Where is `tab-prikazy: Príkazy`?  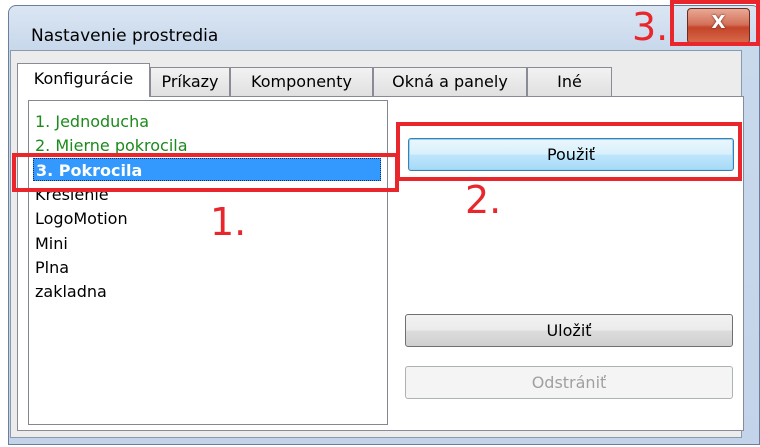 tab-prikazy: Príkazy is located at coordinates (190, 81).